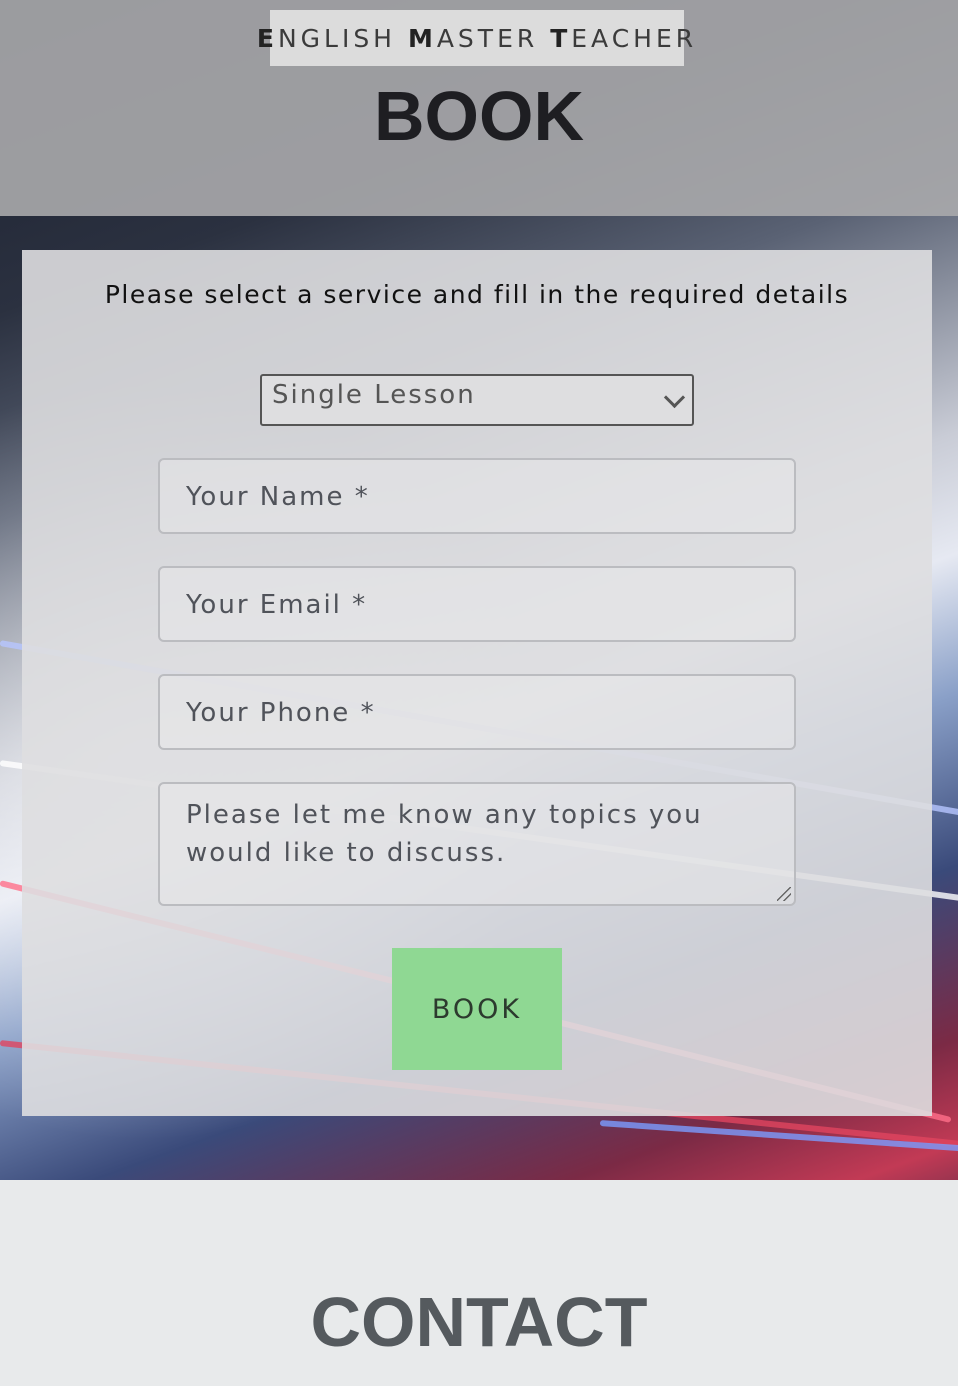 The image size is (958, 1386). I want to click on brand-text: EACHER, so click(634, 38).